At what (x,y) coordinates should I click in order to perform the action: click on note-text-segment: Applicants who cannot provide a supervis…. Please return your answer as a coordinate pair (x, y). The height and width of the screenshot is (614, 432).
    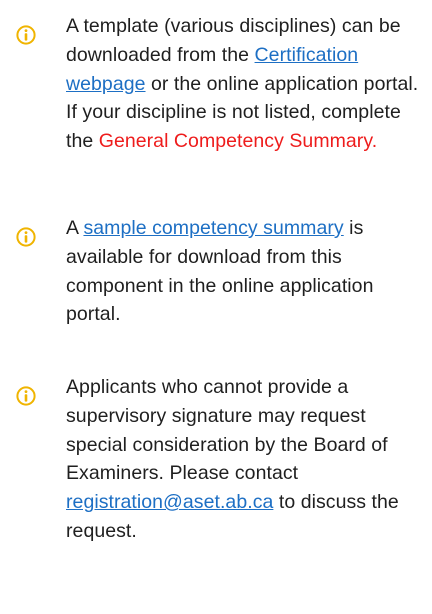
    Looking at the image, I should click on (227, 430).